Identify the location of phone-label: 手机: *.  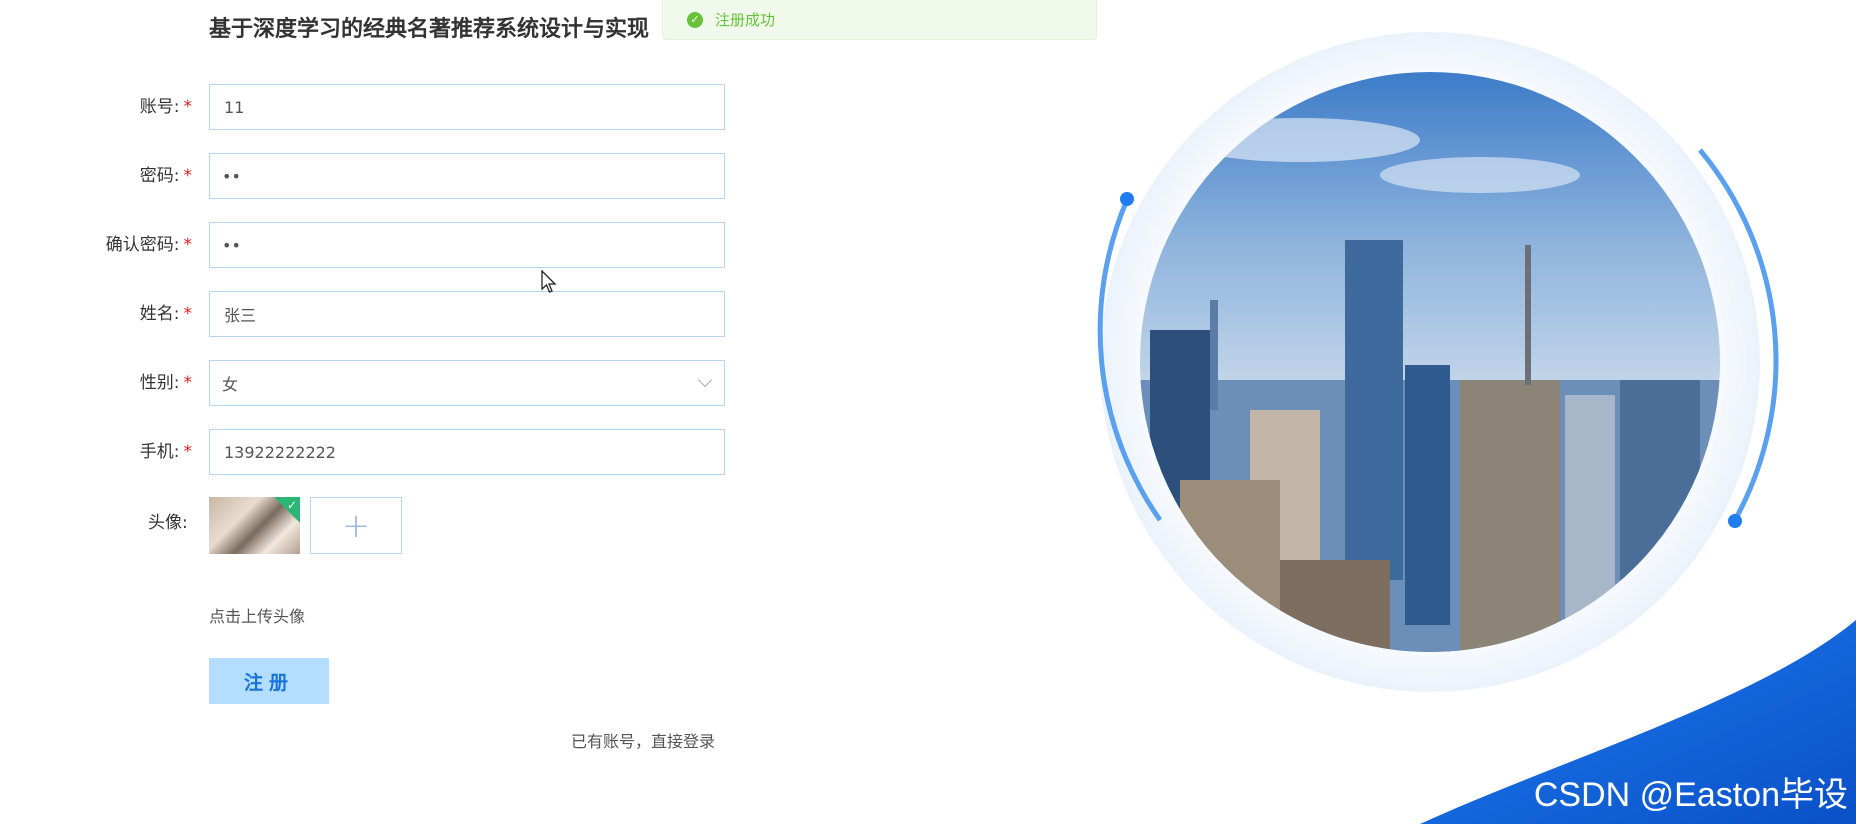
(166, 452).